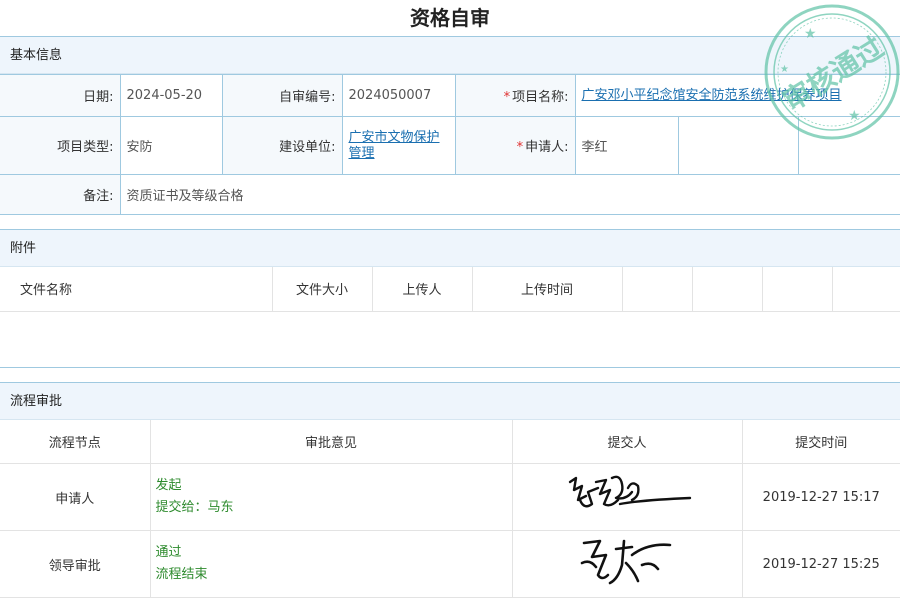 The image size is (900, 600). I want to click on column-header-opinion: 审批意见, so click(331, 441).